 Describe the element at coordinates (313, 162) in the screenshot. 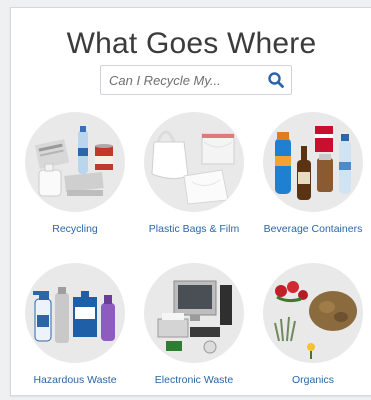

I see `beverage-containers-image` at that location.